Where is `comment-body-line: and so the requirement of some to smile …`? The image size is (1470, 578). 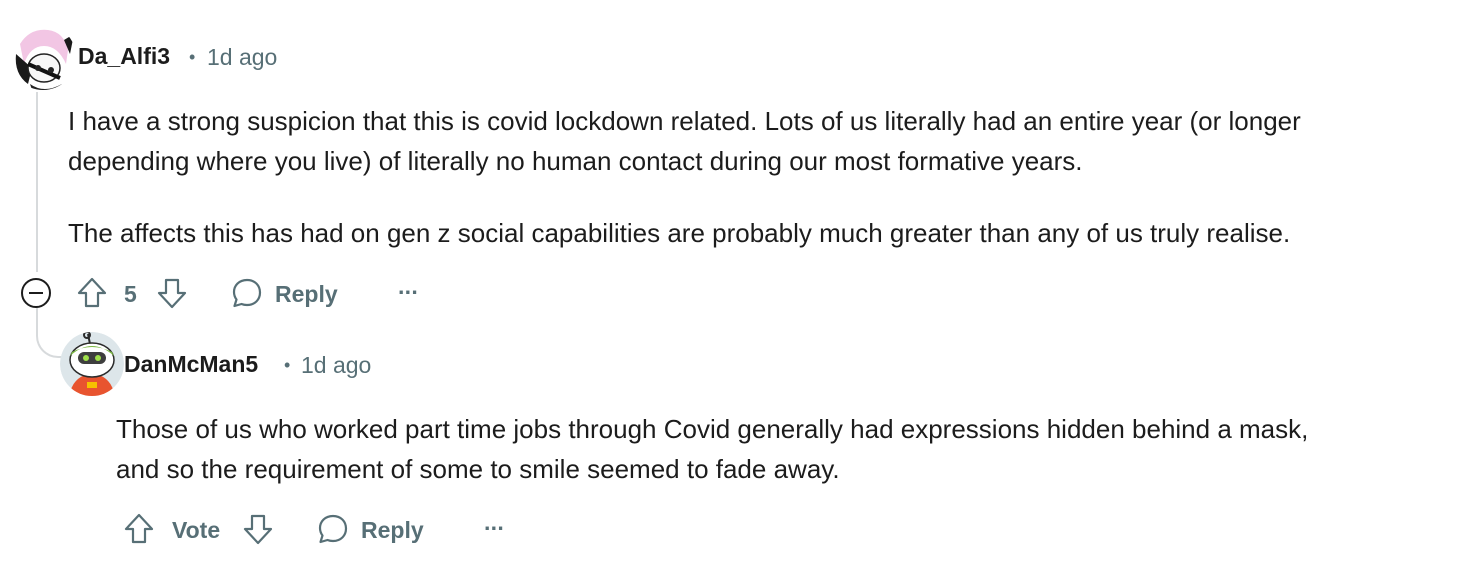
comment-body-line: and so the requirement of some to smile … is located at coordinates (478, 469).